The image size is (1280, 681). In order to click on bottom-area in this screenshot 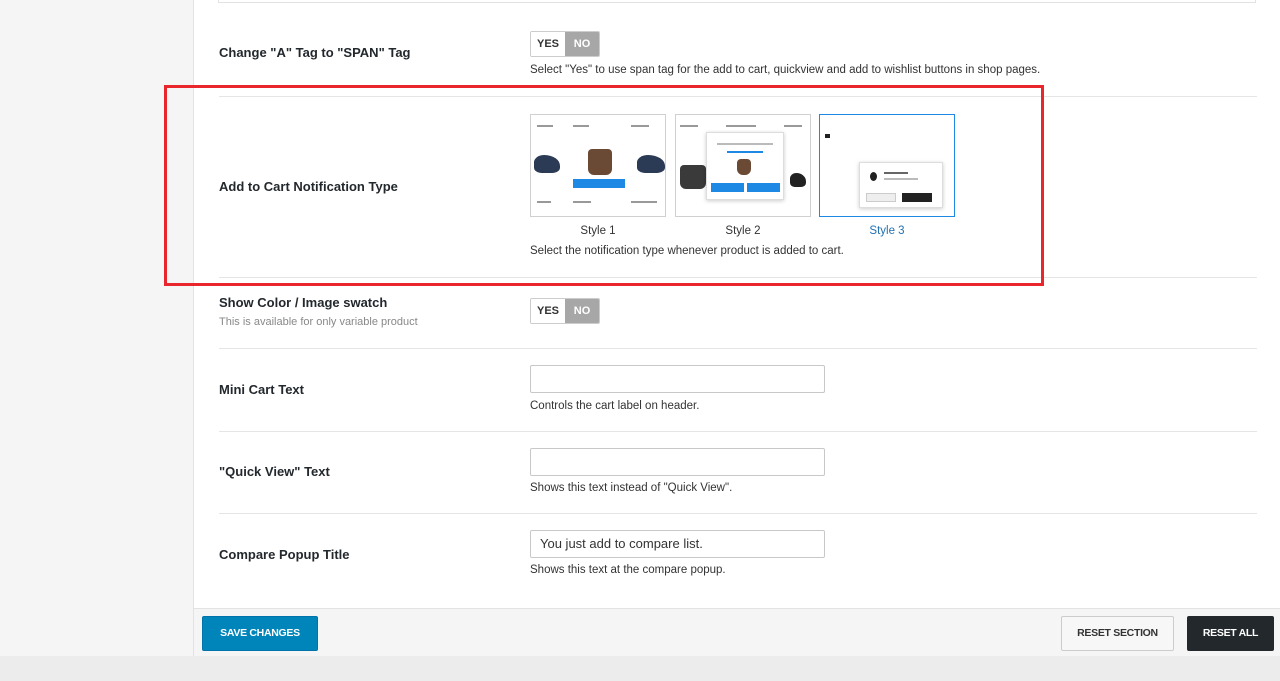, I will do `click(640, 668)`.